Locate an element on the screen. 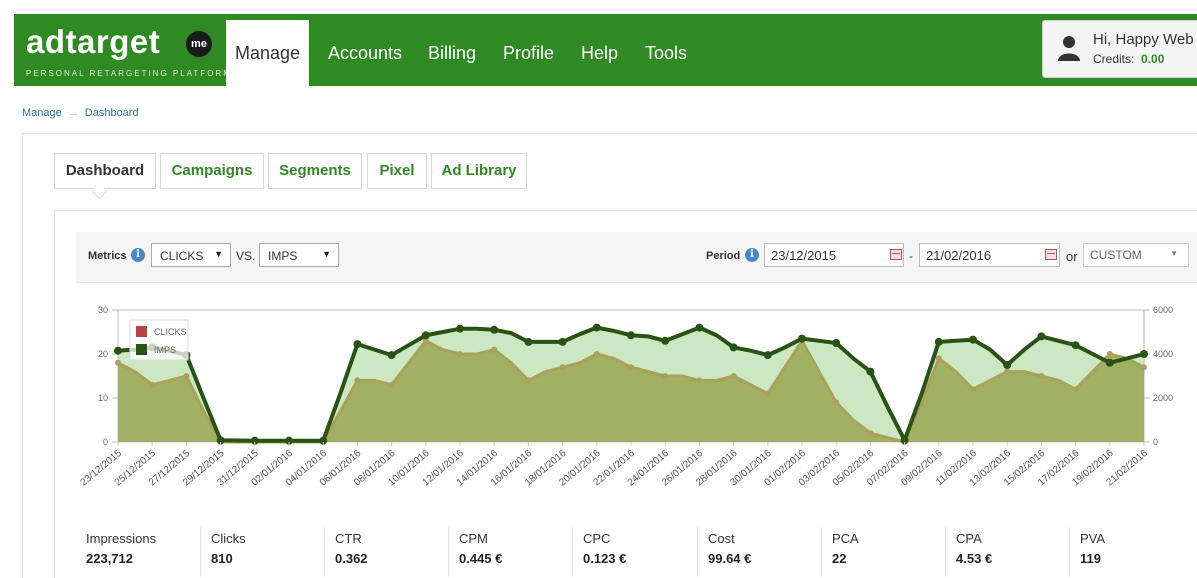  metrics-info-icon: i is located at coordinates (138, 255).